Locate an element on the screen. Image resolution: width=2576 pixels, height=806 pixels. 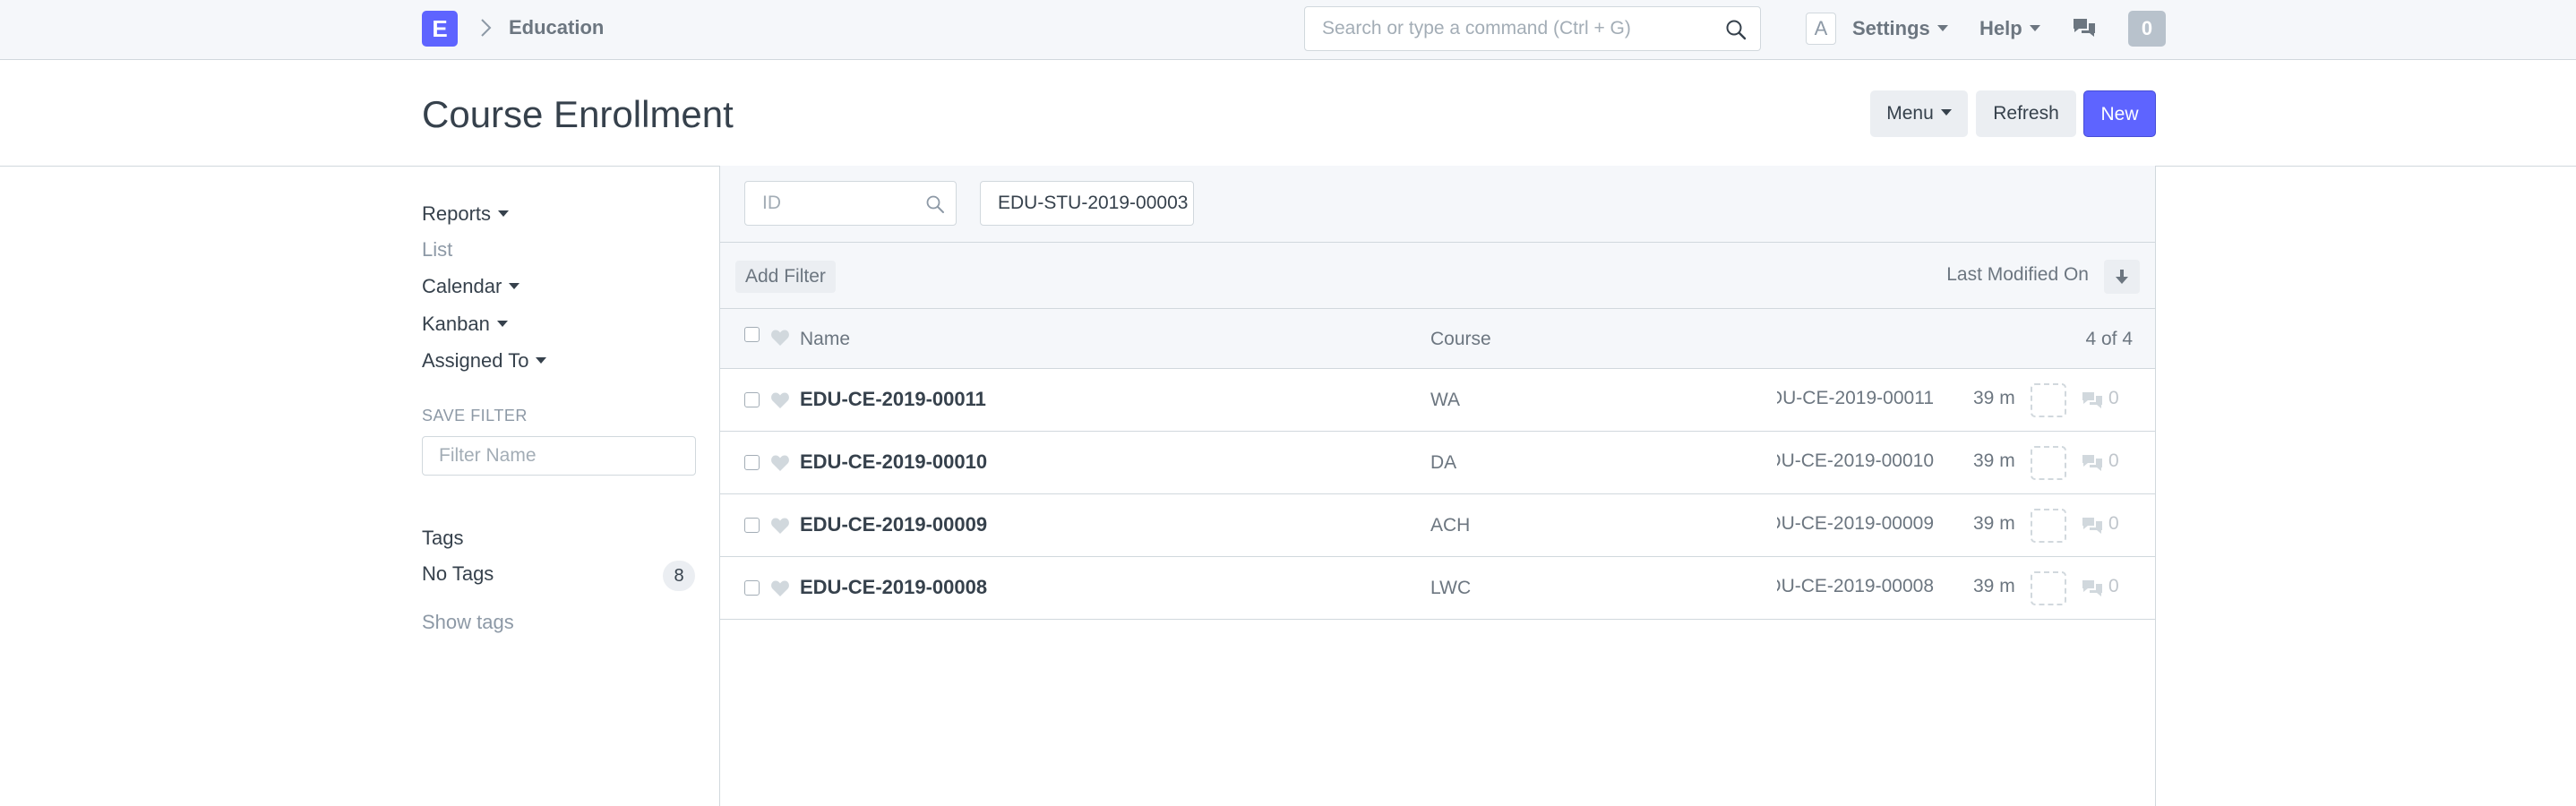
menu-button: Menu is located at coordinates (1919, 113).